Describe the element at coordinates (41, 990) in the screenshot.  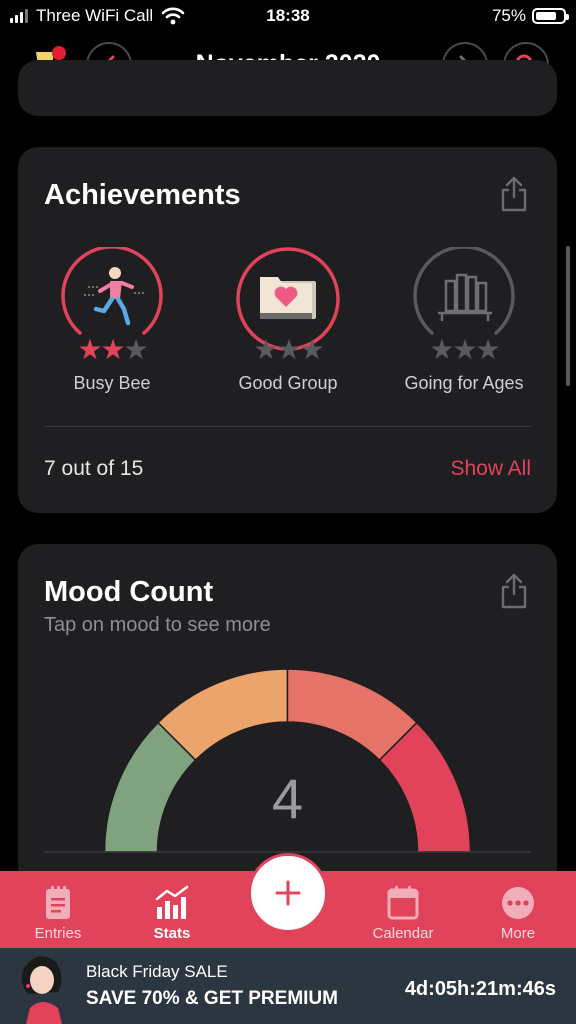
I see `promo-girl-illustration` at that location.